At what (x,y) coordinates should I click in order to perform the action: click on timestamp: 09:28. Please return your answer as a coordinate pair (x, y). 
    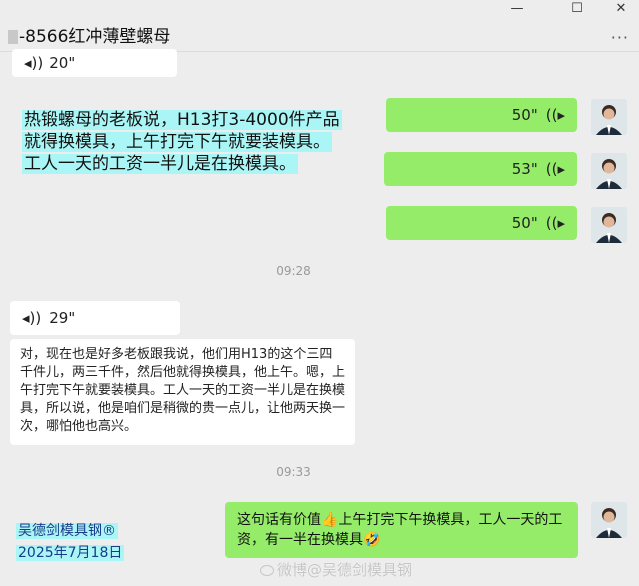
    Looking at the image, I should click on (293, 271).